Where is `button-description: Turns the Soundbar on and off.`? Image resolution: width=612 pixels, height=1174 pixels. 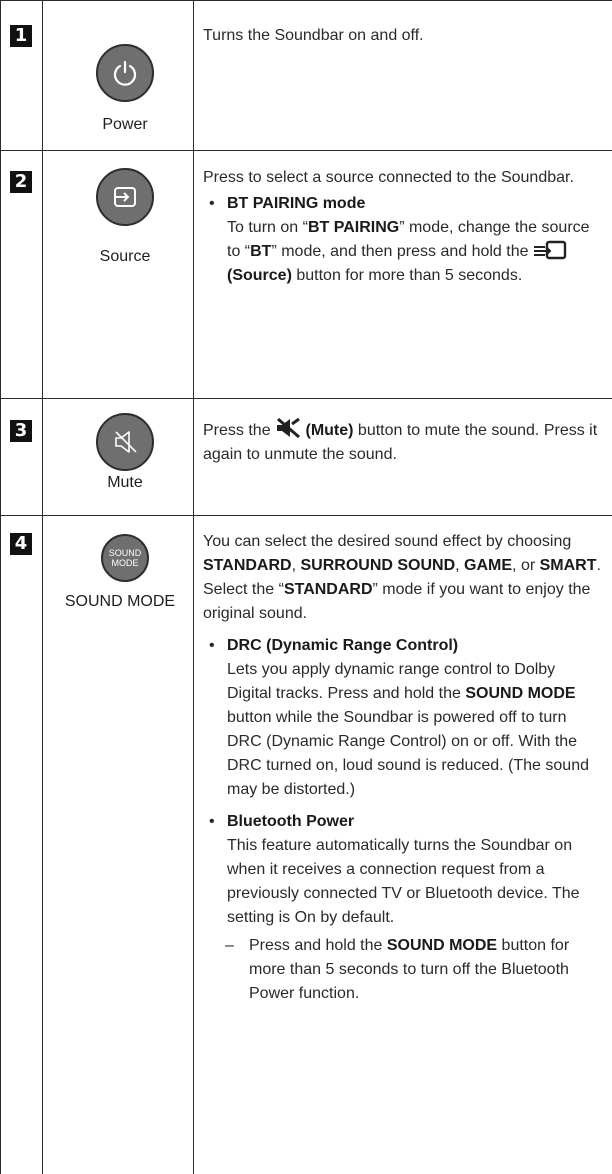
button-description: Turns the Soundbar on and off. is located at coordinates (403, 36).